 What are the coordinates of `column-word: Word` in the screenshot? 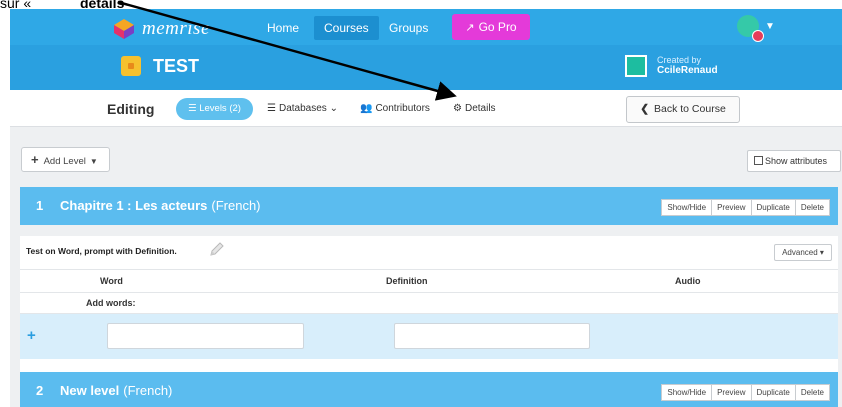 It's located at (111, 281).